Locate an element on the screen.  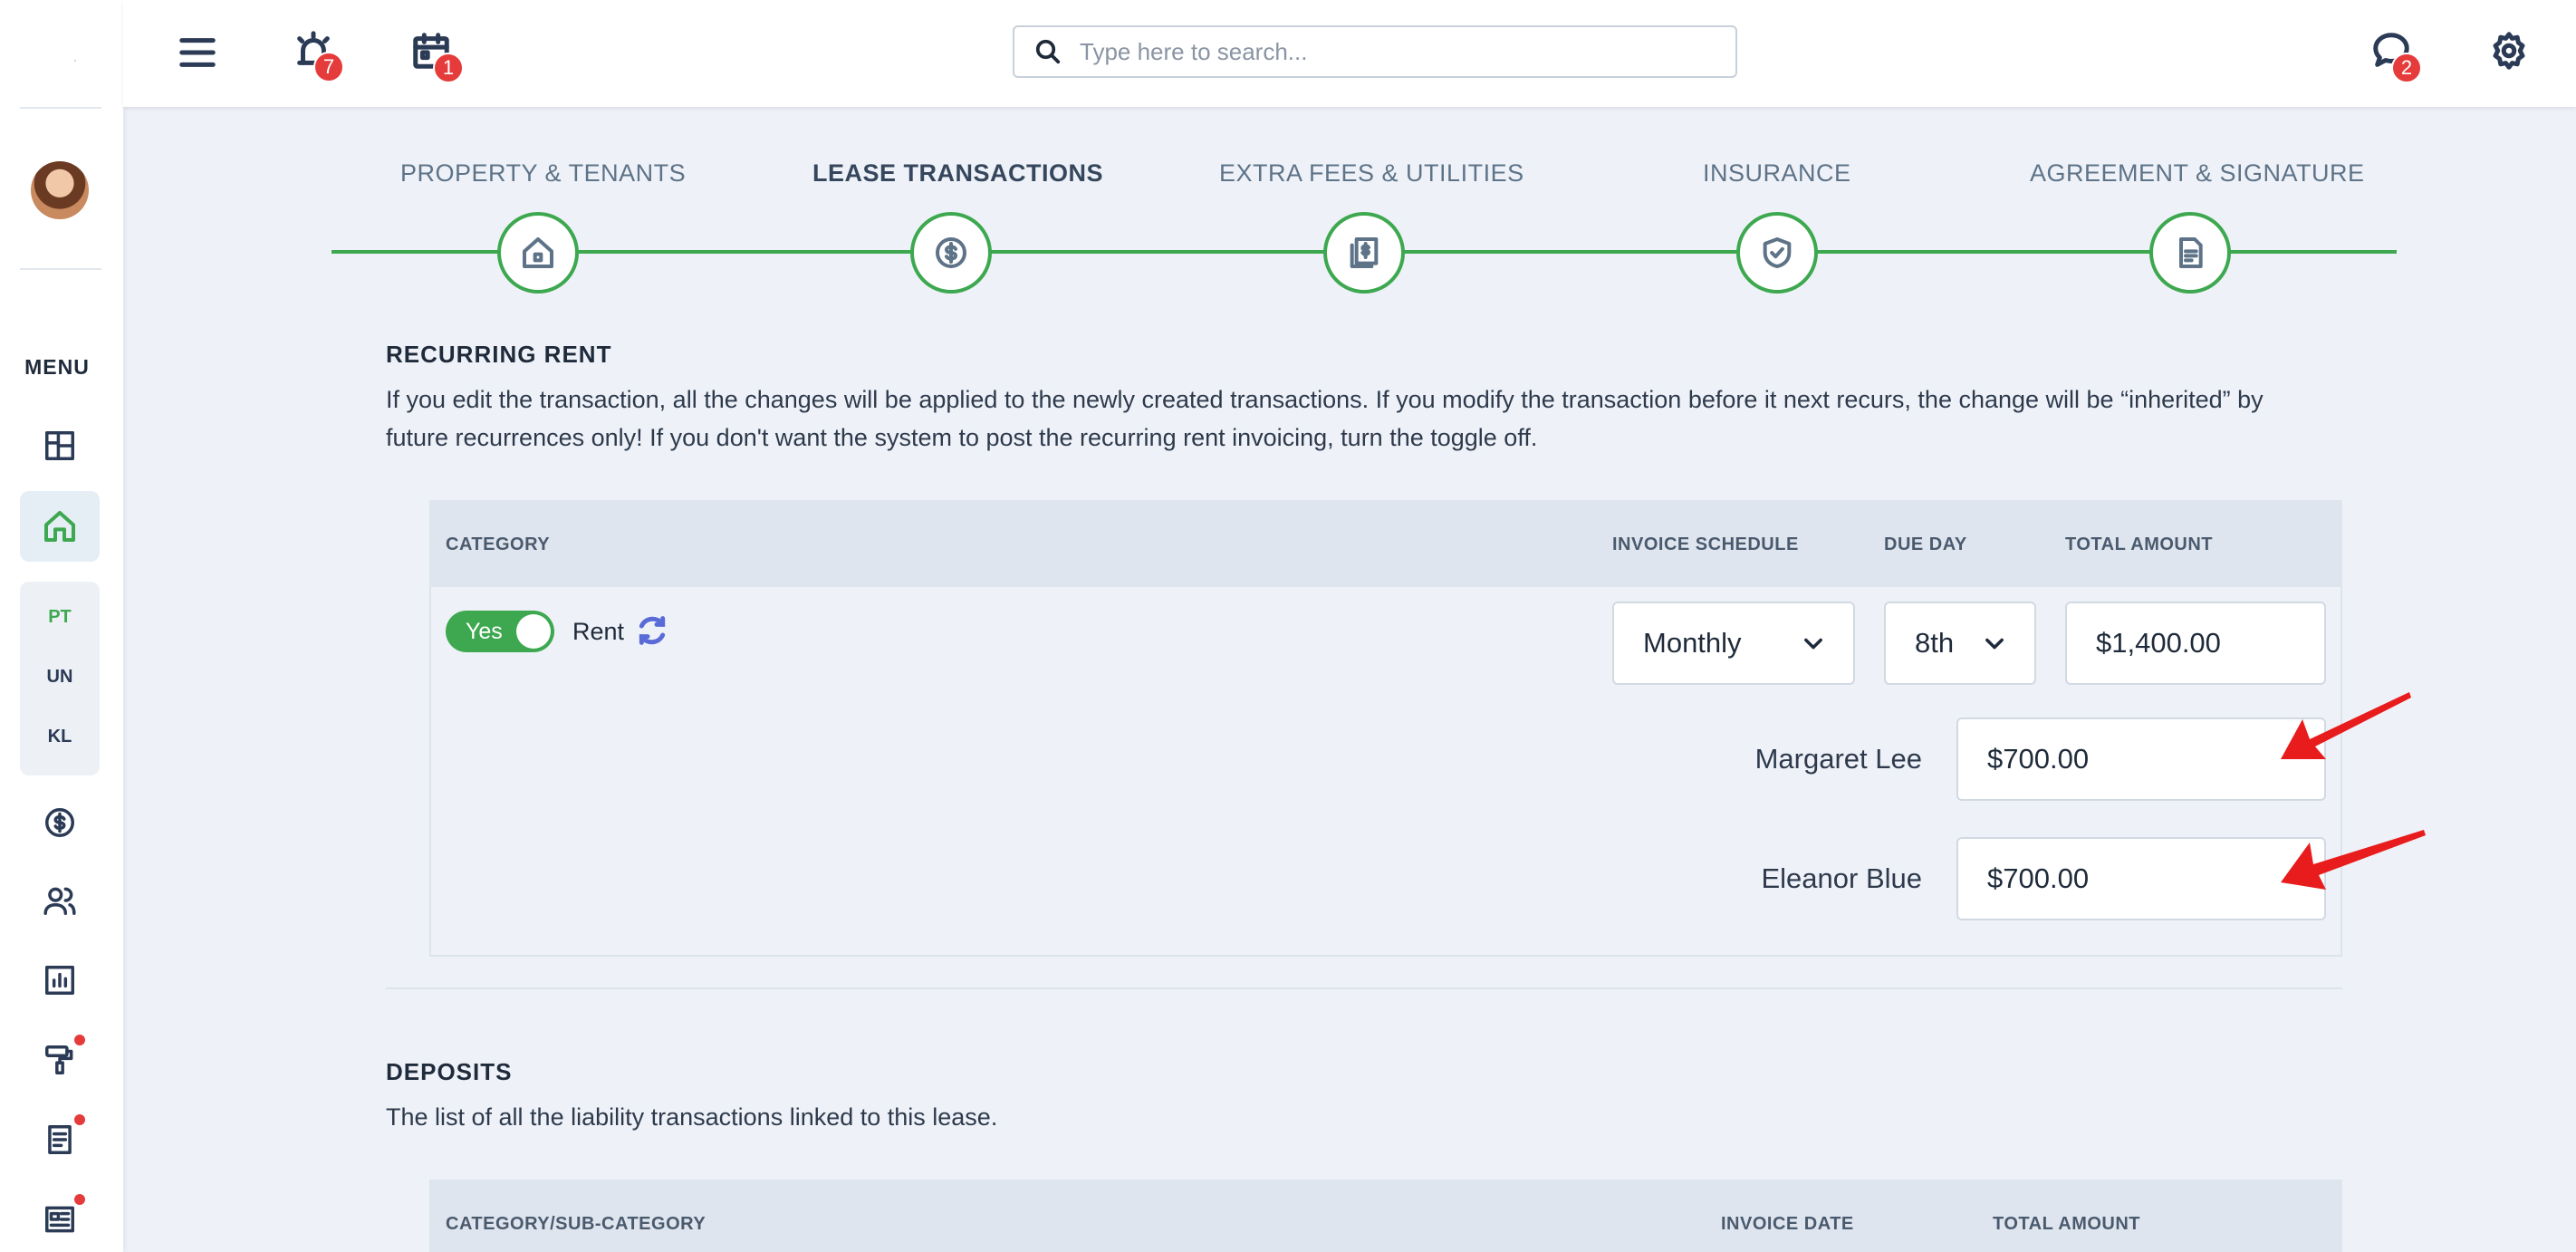
tenant-name: Eleanor Blue is located at coordinates (1841, 878).